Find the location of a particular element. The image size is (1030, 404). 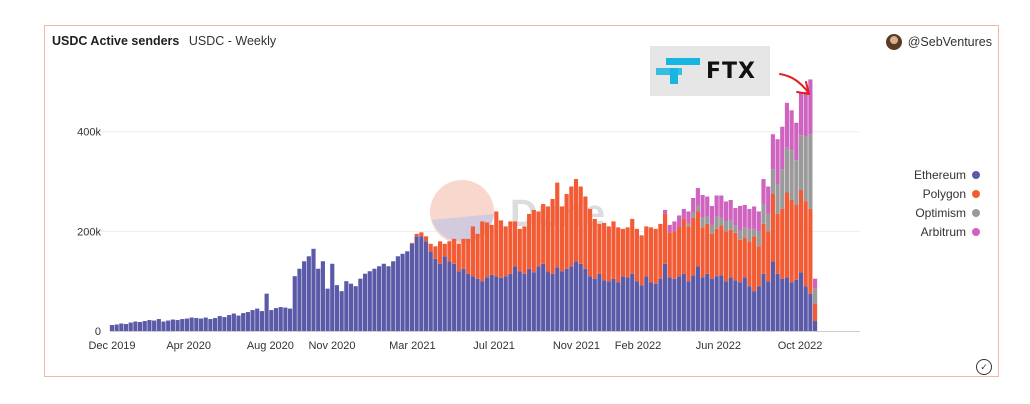

y-tick-label: 200k is located at coordinates (89, 232).